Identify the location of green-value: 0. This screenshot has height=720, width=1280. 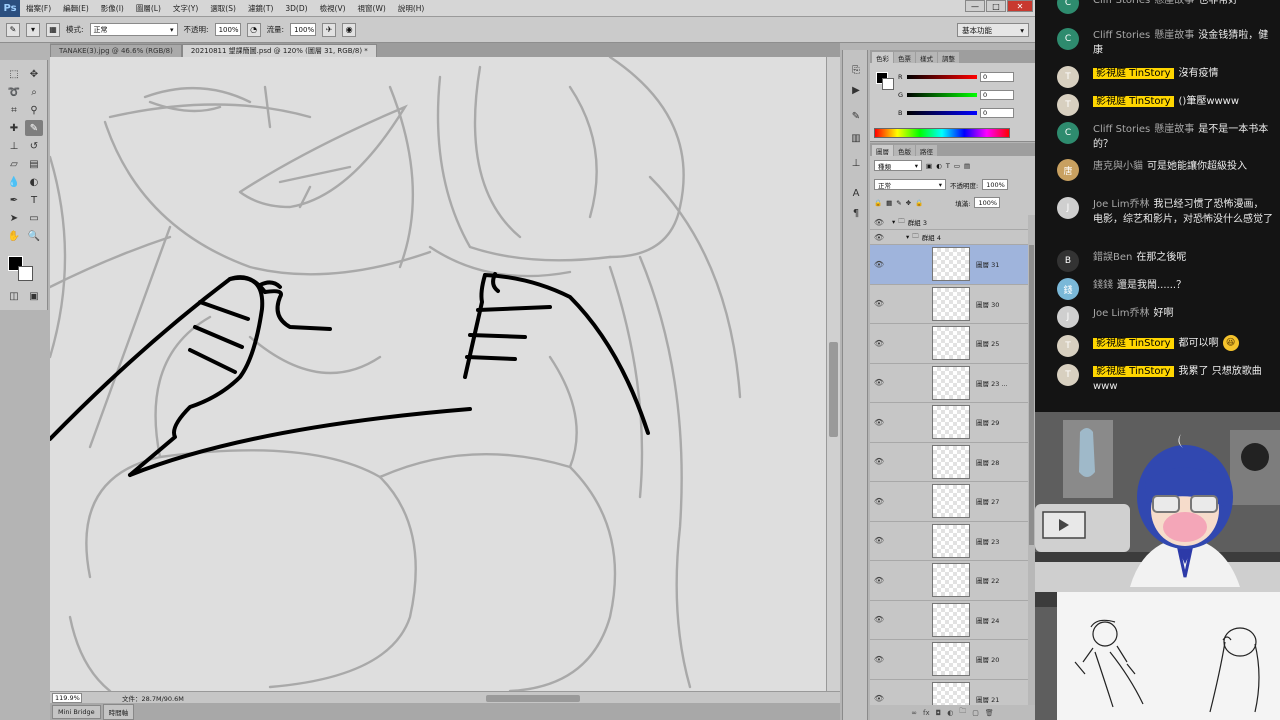
(997, 95).